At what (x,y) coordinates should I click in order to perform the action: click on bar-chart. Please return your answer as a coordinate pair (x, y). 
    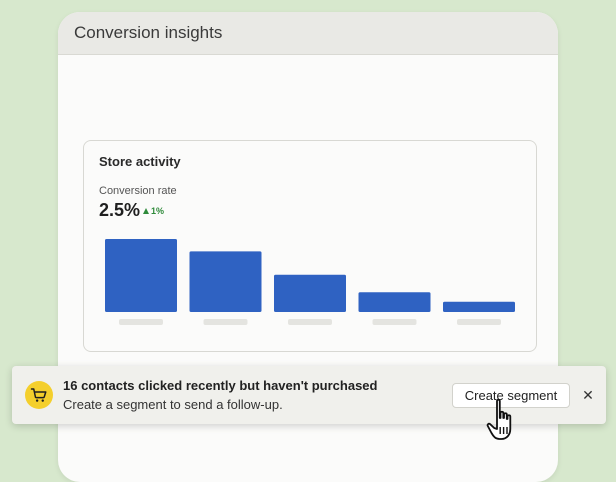
    Looking at the image, I should click on (310, 282).